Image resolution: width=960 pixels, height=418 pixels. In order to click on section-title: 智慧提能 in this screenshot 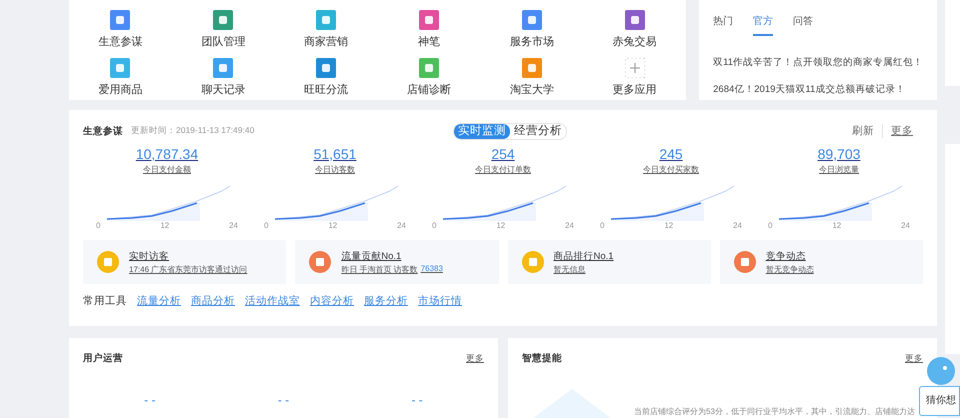, I will do `click(542, 358)`.